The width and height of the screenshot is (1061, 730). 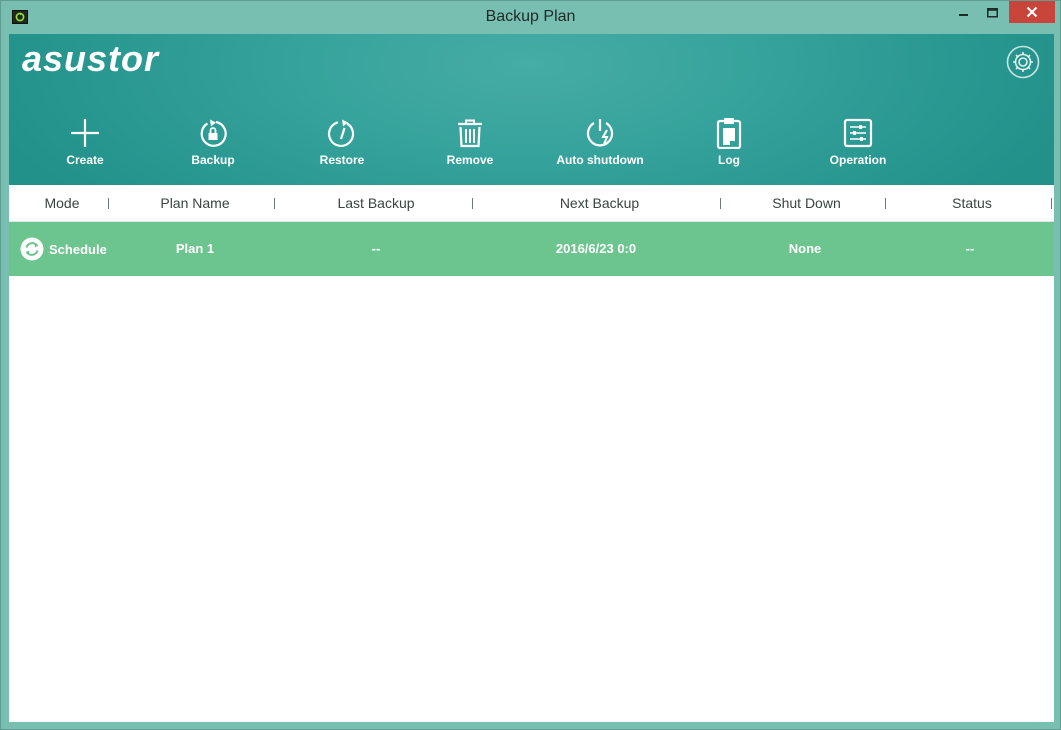 I want to click on shut-down-cell: None, so click(x=805, y=248).